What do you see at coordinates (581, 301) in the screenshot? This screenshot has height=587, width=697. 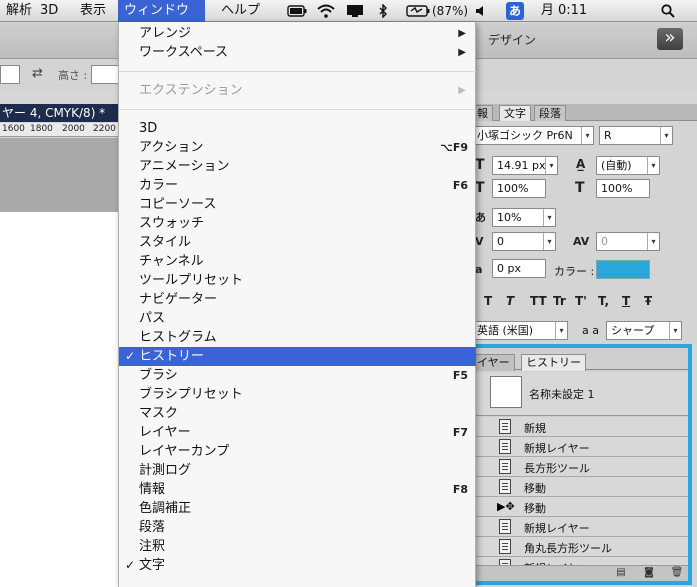 I see `superscript-button: T'` at bounding box center [581, 301].